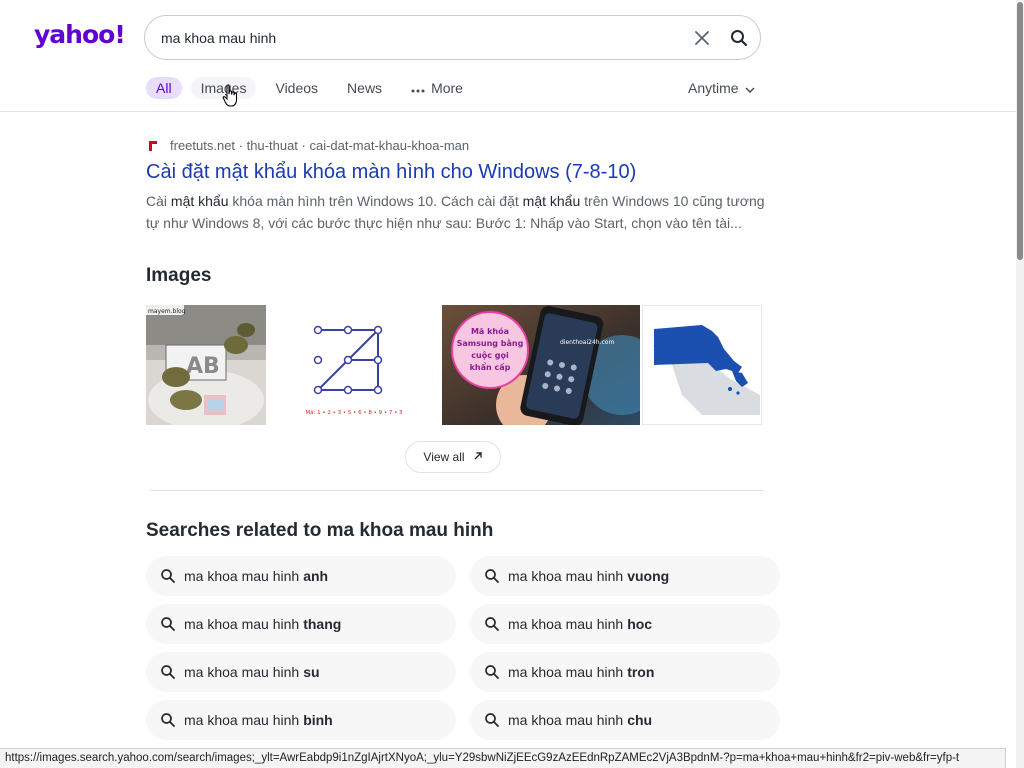 The height and width of the screenshot is (768, 1024). I want to click on related-suffix: su, so click(311, 672).